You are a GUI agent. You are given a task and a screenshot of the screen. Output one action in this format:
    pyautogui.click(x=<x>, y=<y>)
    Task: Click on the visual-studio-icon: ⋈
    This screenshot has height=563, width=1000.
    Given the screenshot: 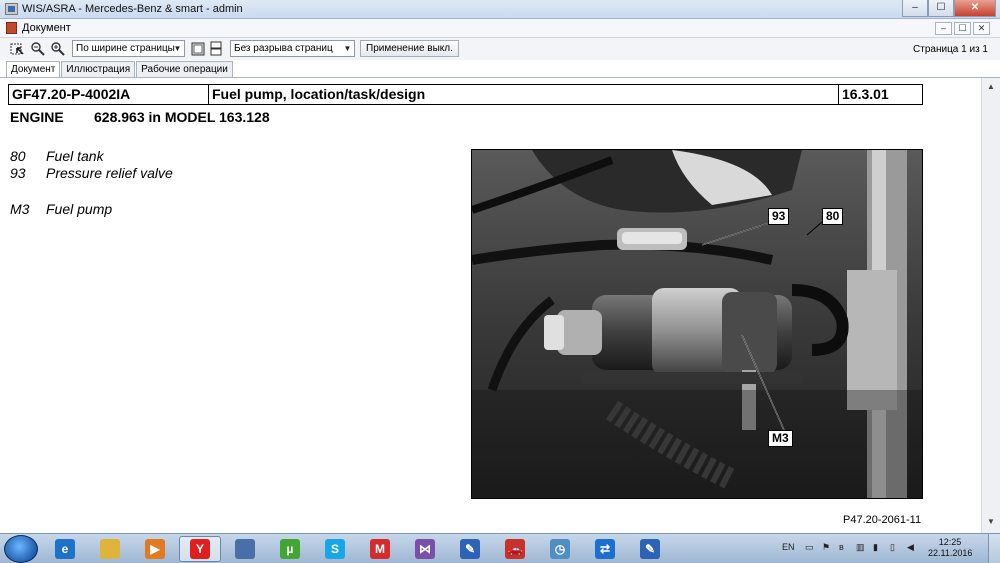 What is the action you would take?
    pyautogui.click(x=425, y=549)
    